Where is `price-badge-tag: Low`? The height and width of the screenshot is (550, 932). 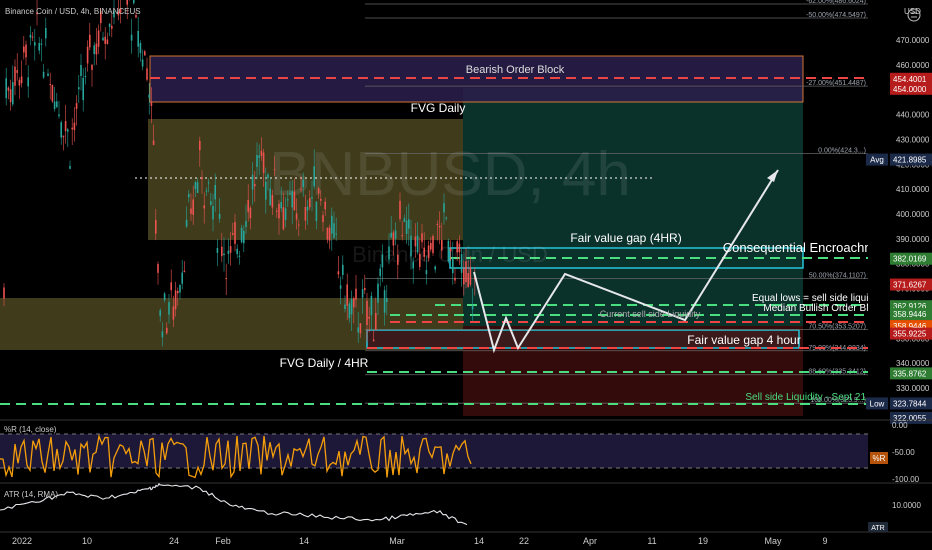 price-badge-tag: Low is located at coordinates (877, 403).